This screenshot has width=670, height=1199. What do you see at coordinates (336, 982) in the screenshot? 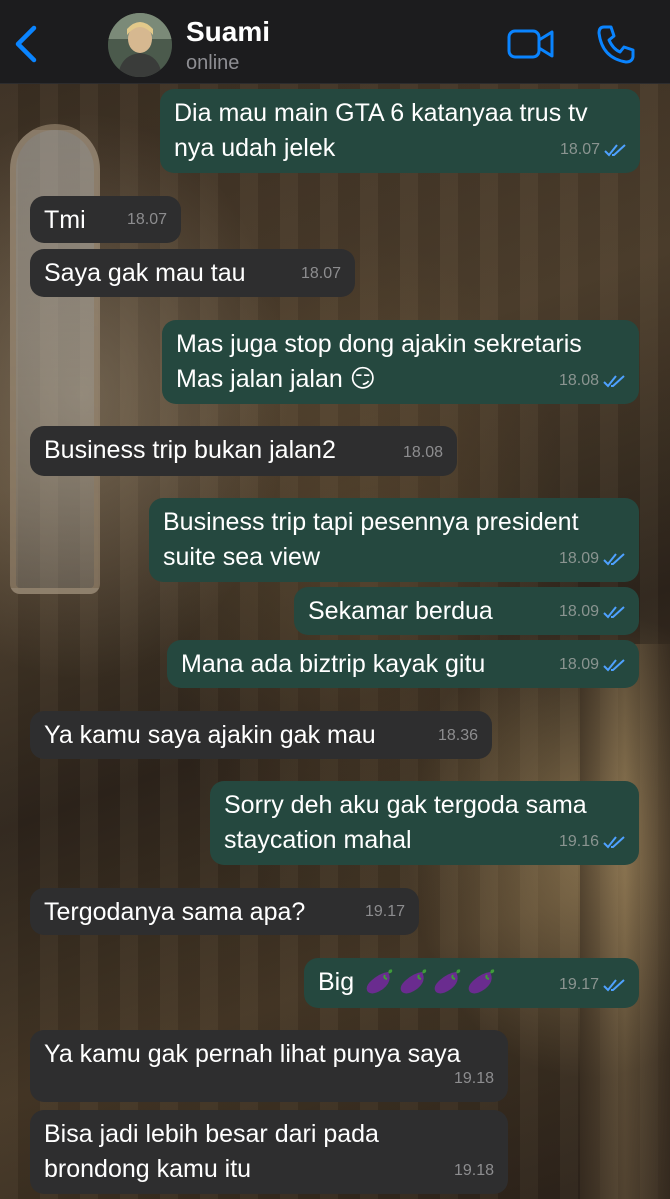
I see `message-text-word: Big` at bounding box center [336, 982].